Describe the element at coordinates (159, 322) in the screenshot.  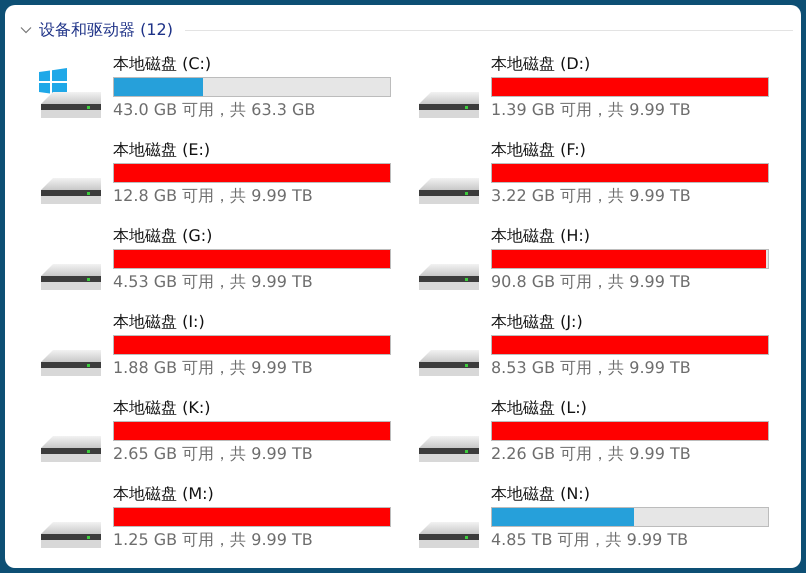
I see `drive-name: 本地磁盘 (I:)` at that location.